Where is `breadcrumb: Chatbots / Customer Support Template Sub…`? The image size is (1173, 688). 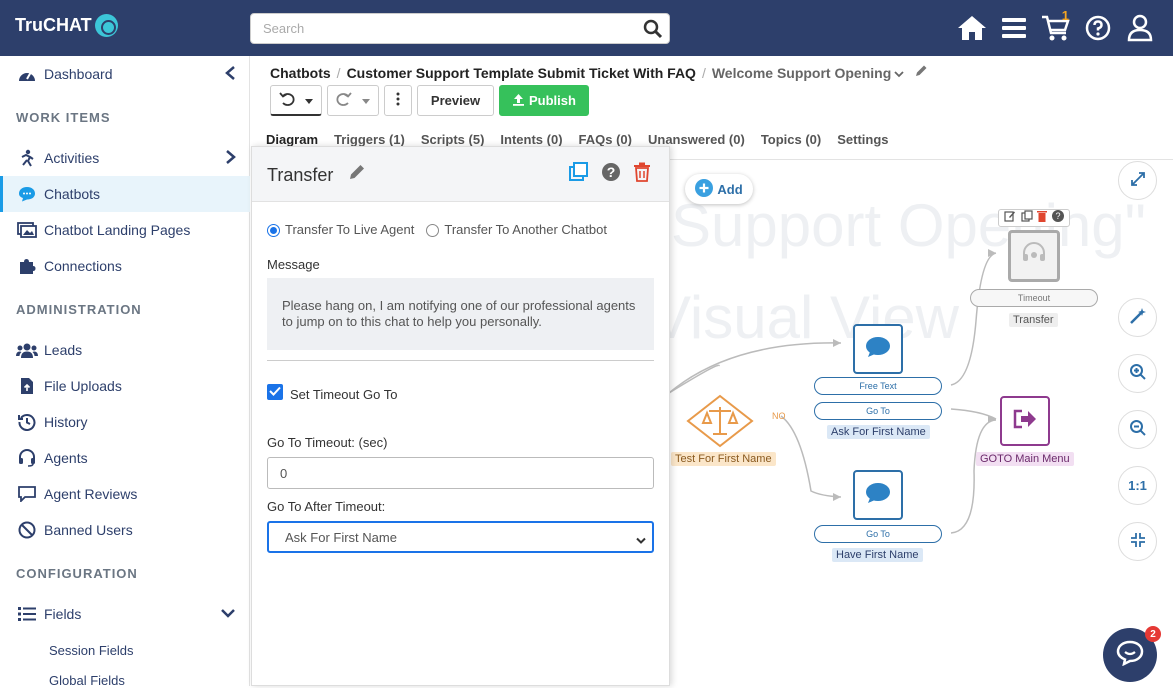 breadcrumb: Chatbots / Customer Support Template Sub… is located at coordinates (599, 72).